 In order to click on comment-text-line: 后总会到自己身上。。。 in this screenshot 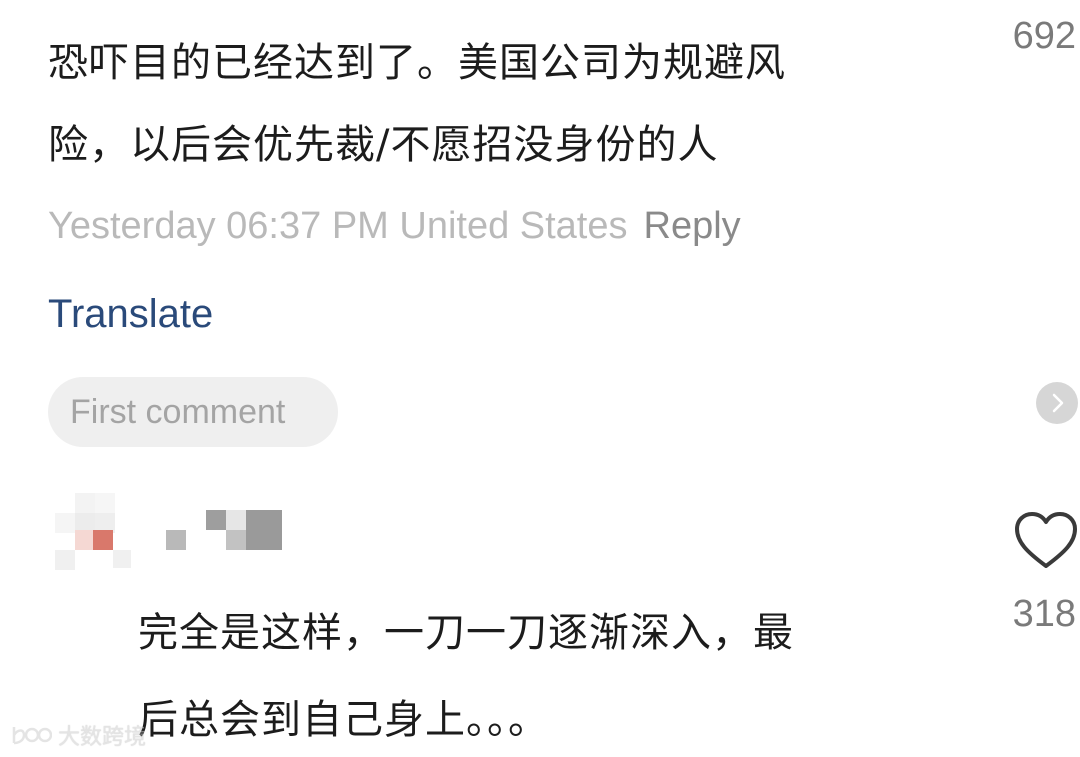, I will do `click(343, 720)`.